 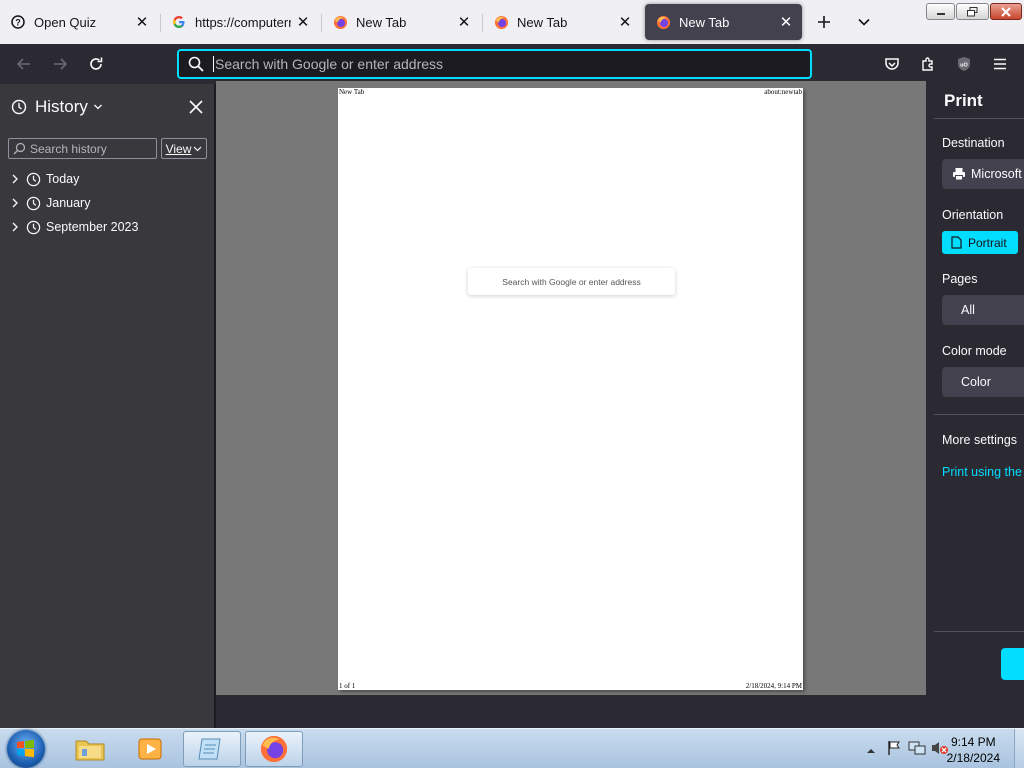 I want to click on pocket-icon, so click(x=892, y=64).